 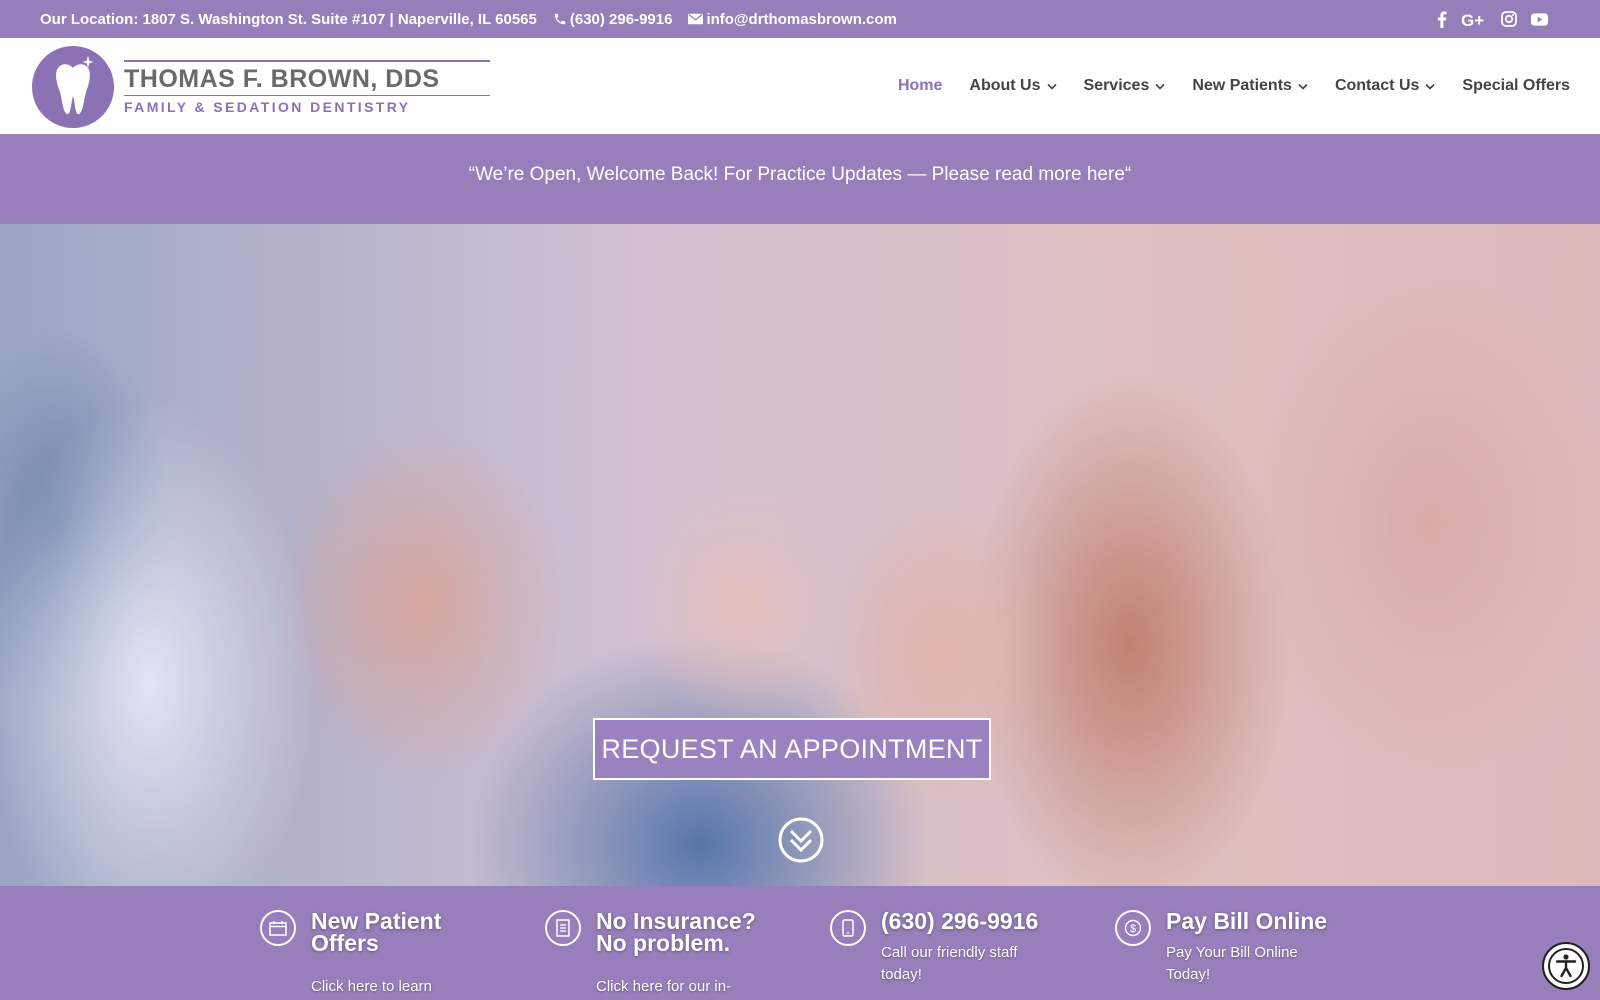 What do you see at coordinates (1566, 966) in the screenshot?
I see `accessibility-icon` at bounding box center [1566, 966].